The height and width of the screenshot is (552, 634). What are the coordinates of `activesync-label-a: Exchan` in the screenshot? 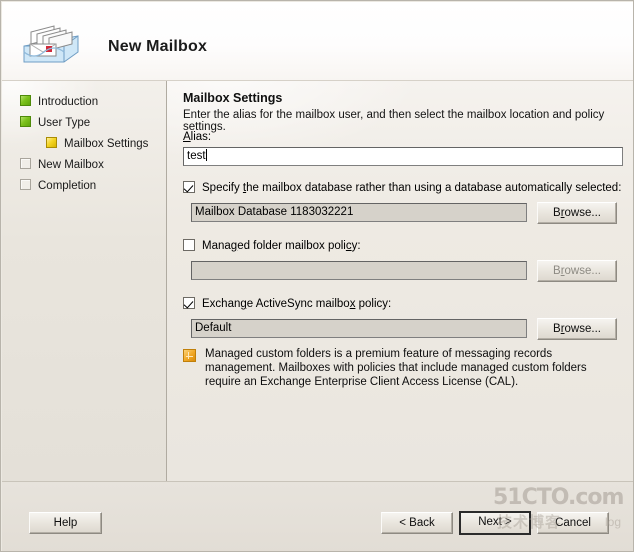 It's located at (221, 304).